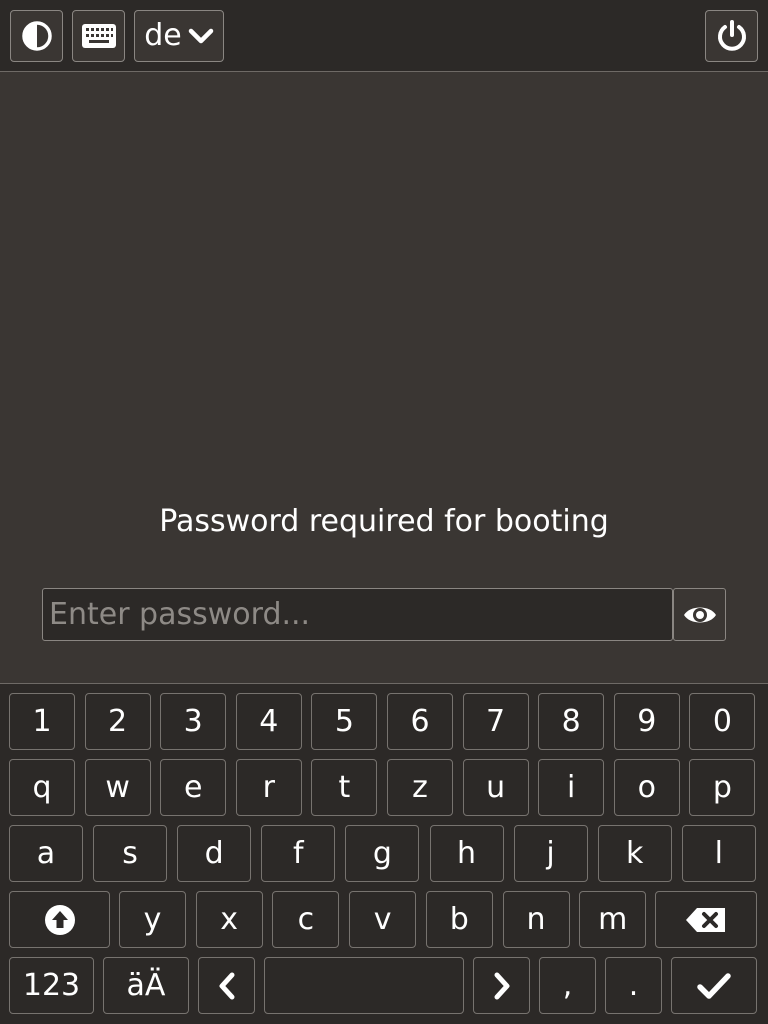  What do you see at coordinates (633, 985) in the screenshot?
I see `period-key: .` at bounding box center [633, 985].